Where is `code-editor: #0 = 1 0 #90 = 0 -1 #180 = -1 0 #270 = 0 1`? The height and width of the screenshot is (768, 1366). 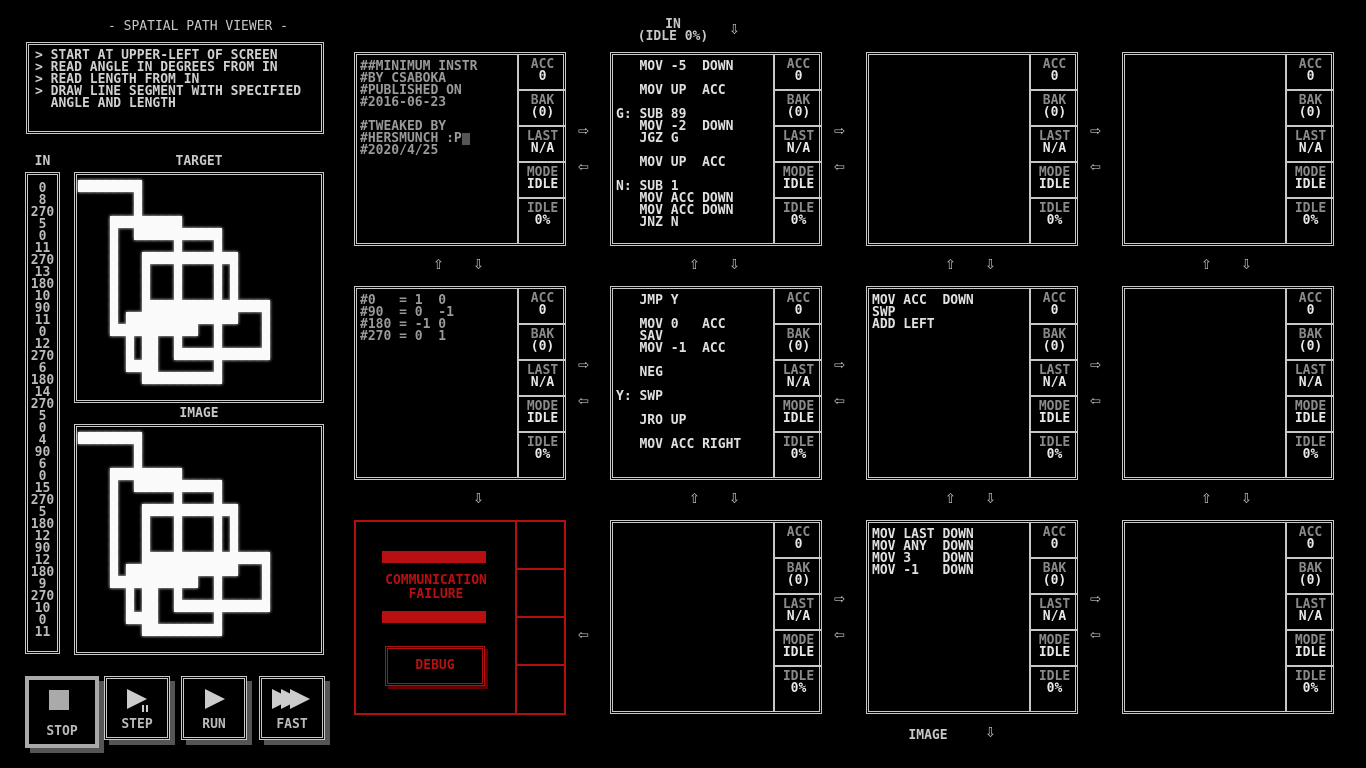
code-editor: #0 = 1 0 #90 = 0 -1 #180 = -1 0 #270 = 0 1 is located at coordinates (439, 319).